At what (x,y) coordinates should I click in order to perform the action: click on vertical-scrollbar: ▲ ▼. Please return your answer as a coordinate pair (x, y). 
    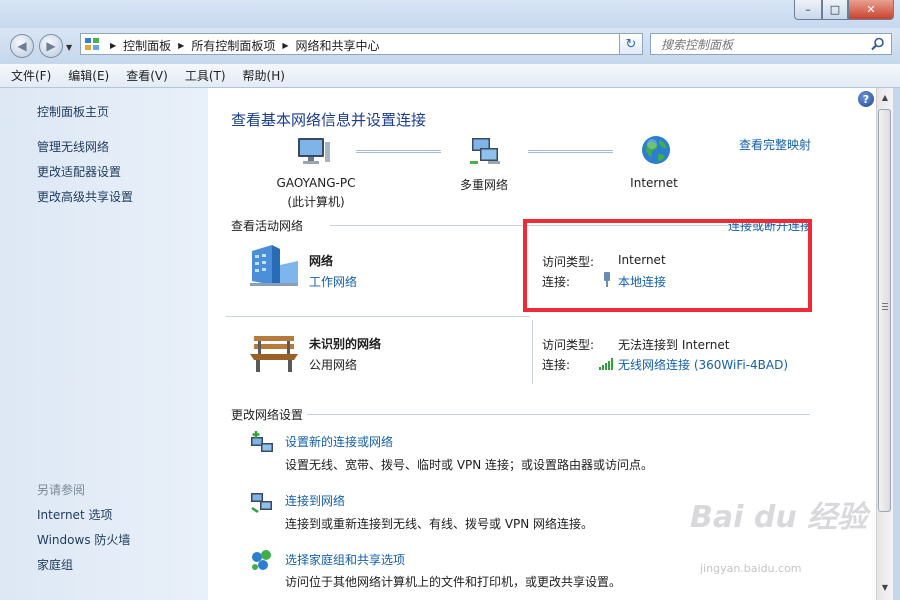
    Looking at the image, I should click on (884, 344).